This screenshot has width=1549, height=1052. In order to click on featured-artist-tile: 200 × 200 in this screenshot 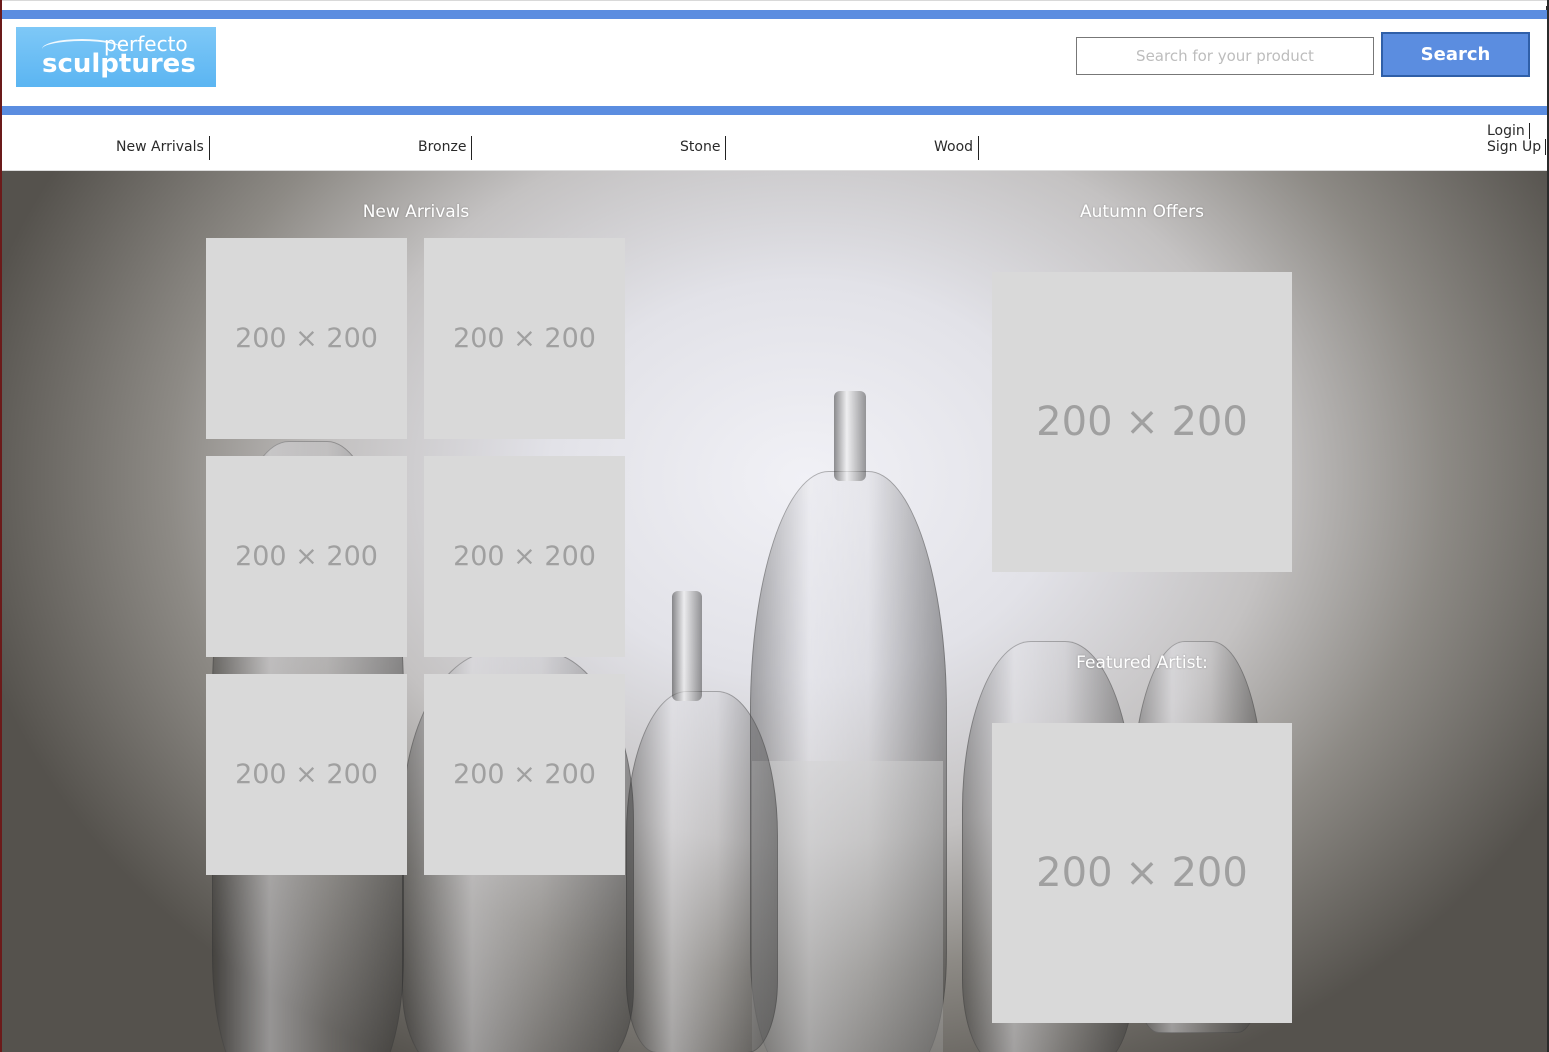, I will do `click(1142, 873)`.